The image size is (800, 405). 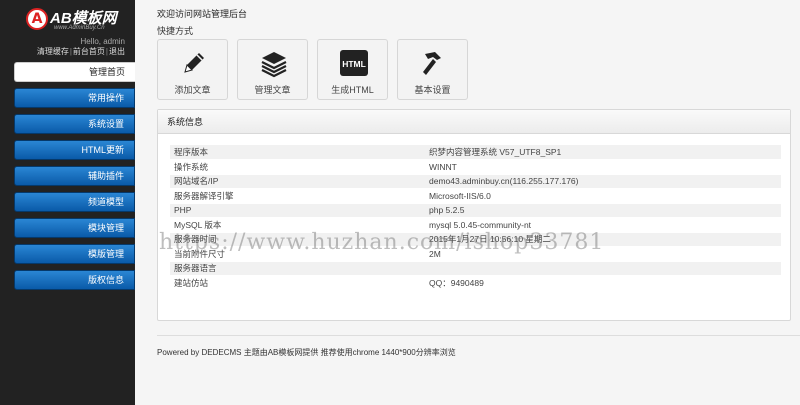 I want to click on pencil-icon, so click(x=194, y=63).